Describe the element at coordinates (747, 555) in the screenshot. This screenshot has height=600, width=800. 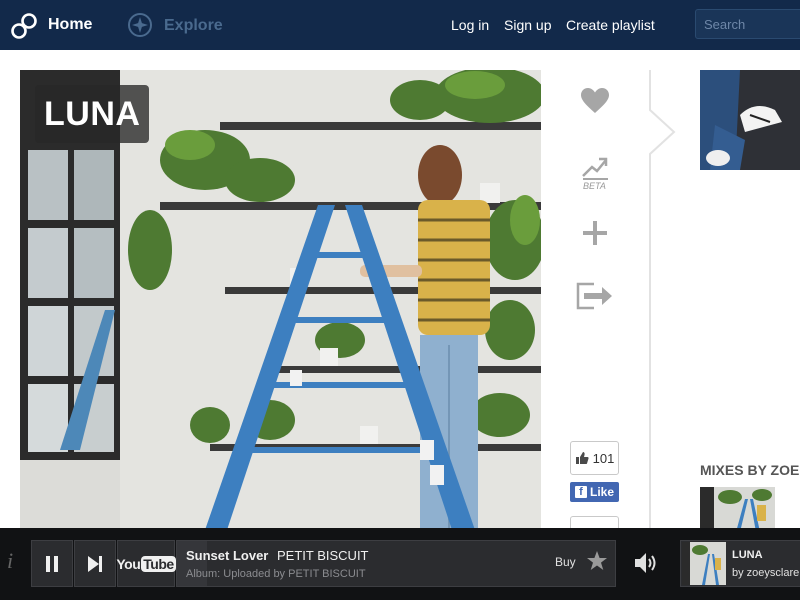
I see `now-playing-title: LUNA` at that location.